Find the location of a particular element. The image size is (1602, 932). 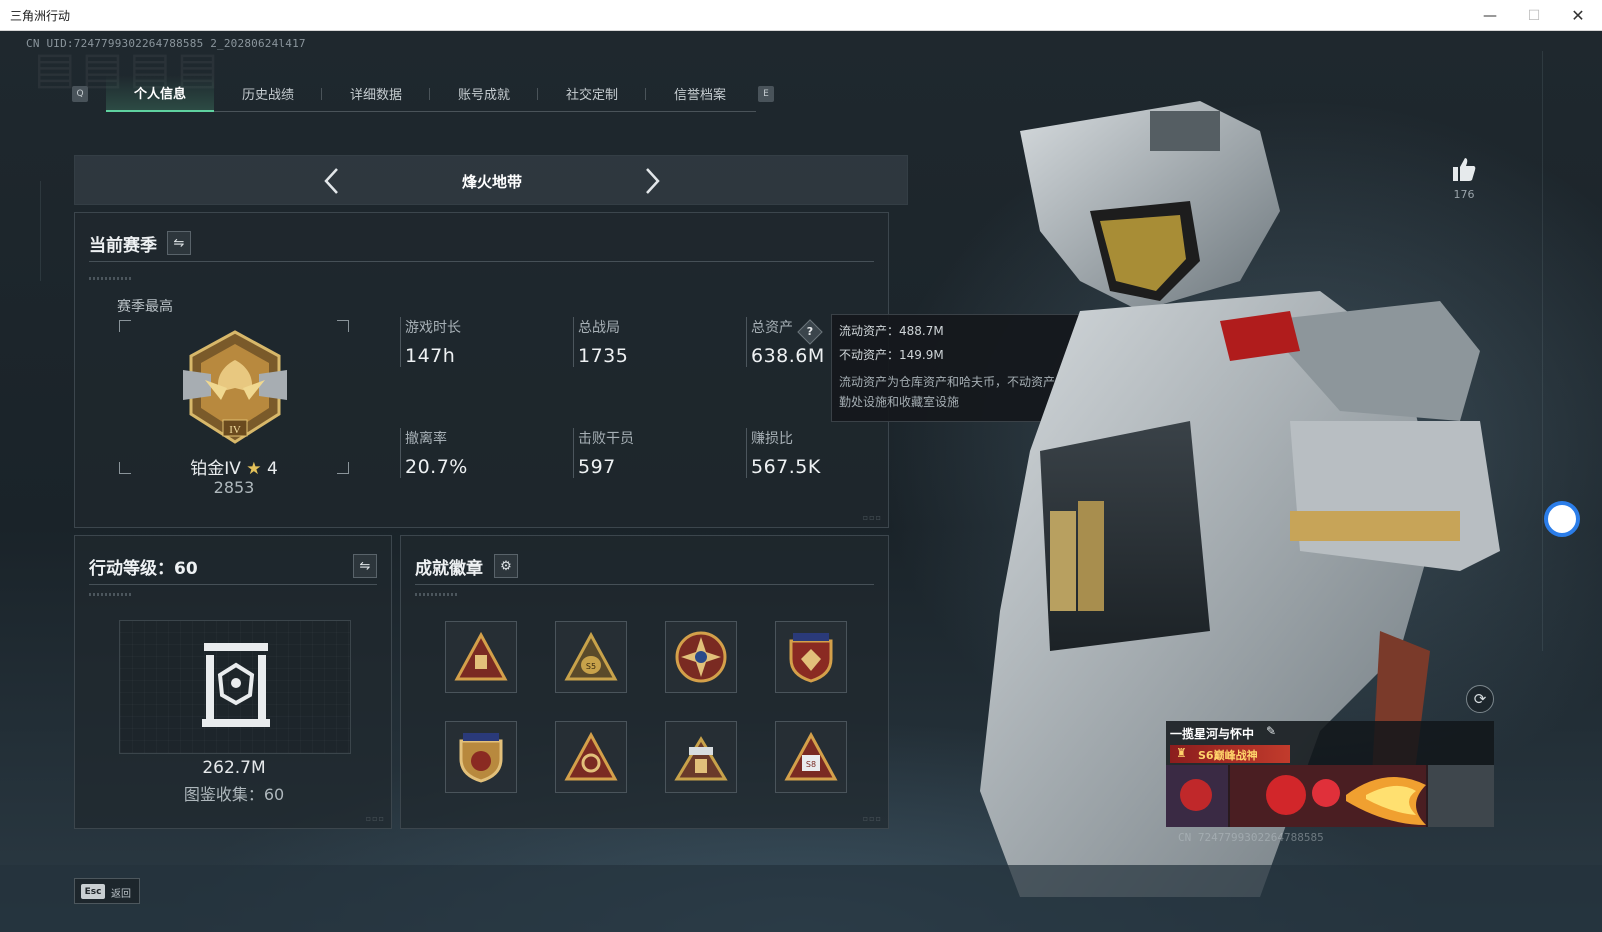

achievement-badge: S5 is located at coordinates (591, 657).